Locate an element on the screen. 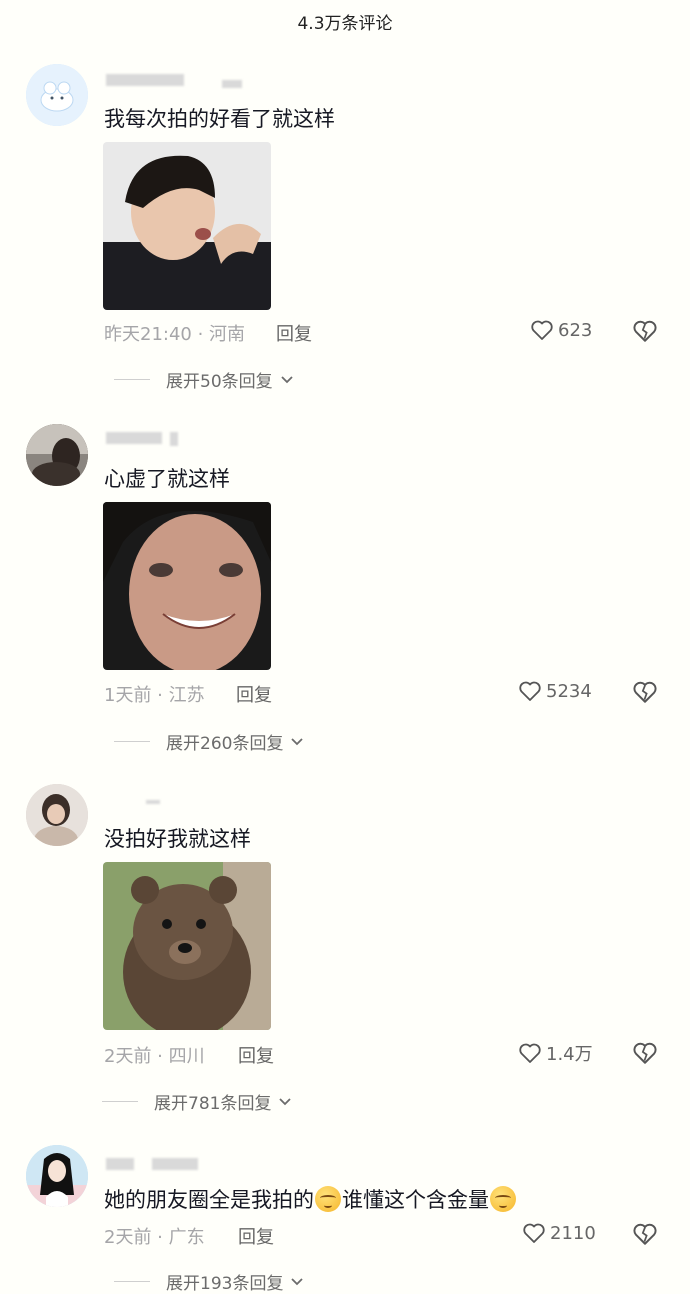 Image resolution: width=690 pixels, height=1294 pixels. expand-replies-button: 展开50条回复 is located at coordinates (204, 379).